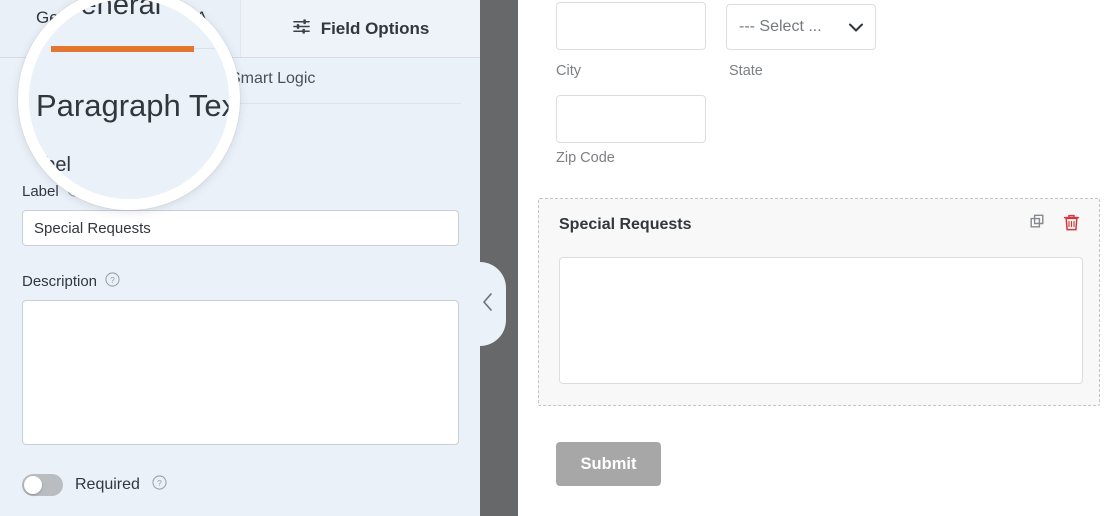 The width and height of the screenshot is (1116, 516). Describe the element at coordinates (1038, 225) in the screenshot. I see `copy-icon` at that location.